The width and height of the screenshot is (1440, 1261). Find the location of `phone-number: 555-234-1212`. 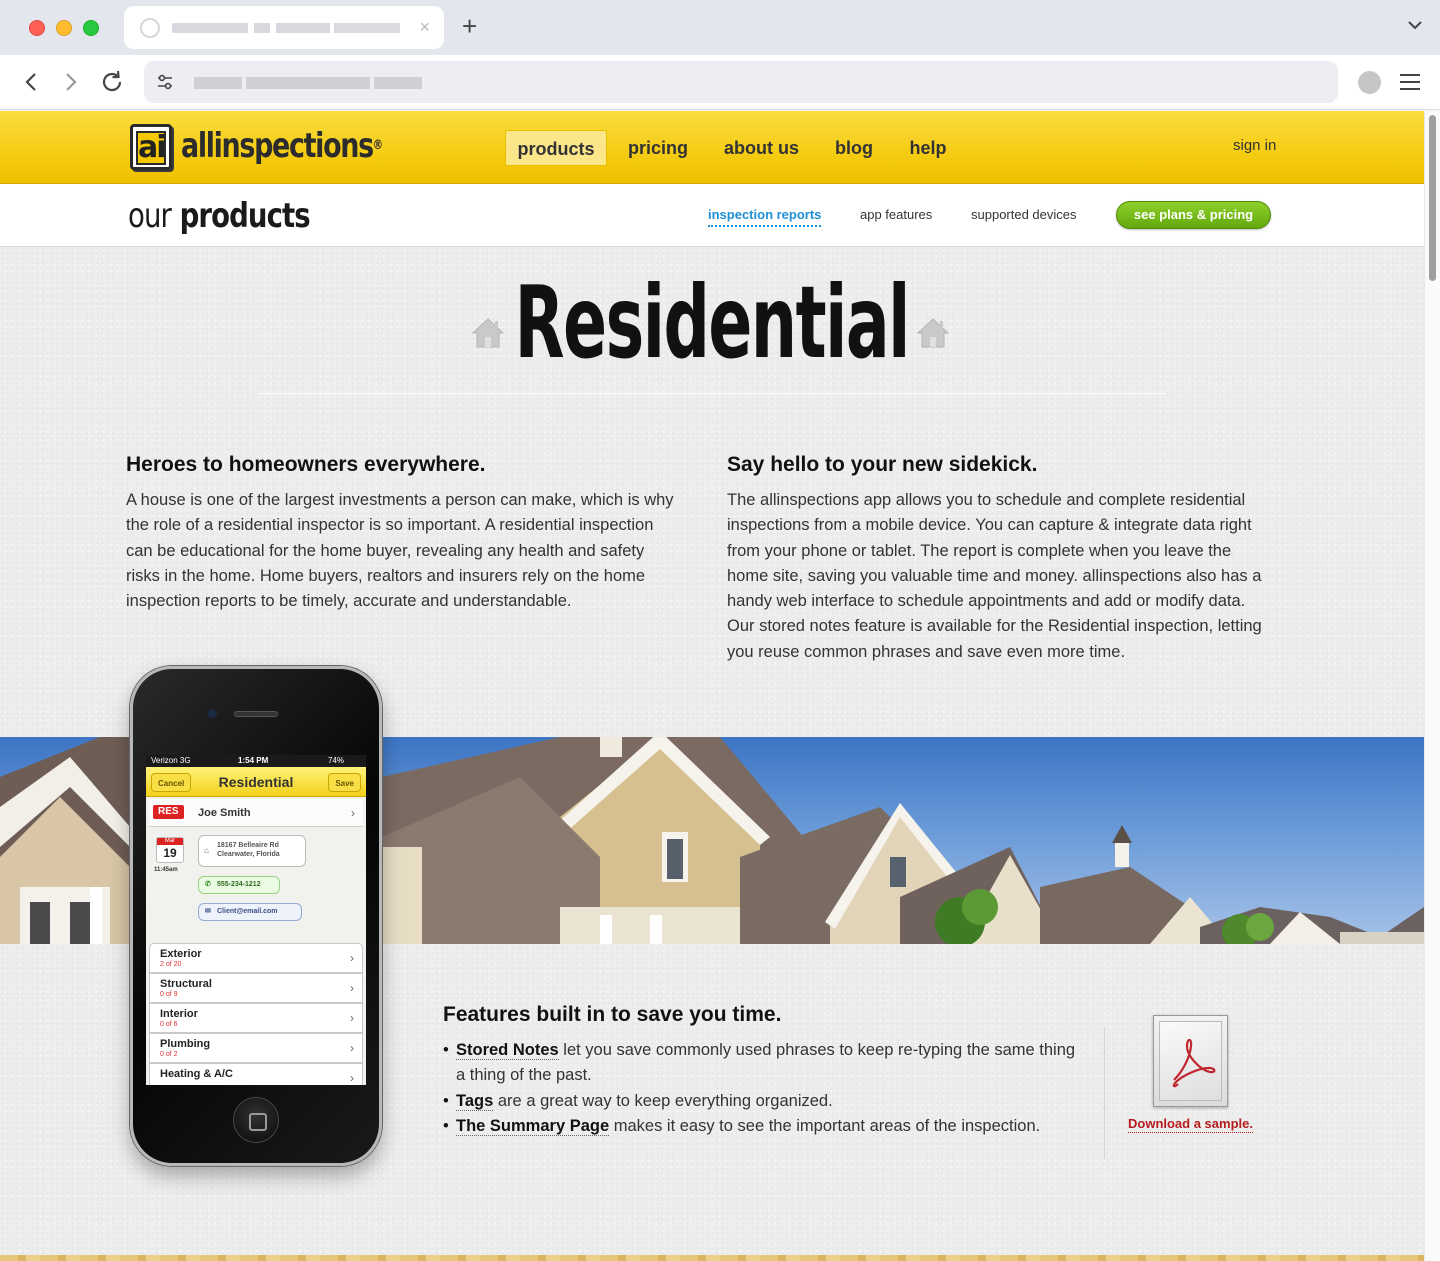

phone-number: 555-234-1212 is located at coordinates (239, 884).